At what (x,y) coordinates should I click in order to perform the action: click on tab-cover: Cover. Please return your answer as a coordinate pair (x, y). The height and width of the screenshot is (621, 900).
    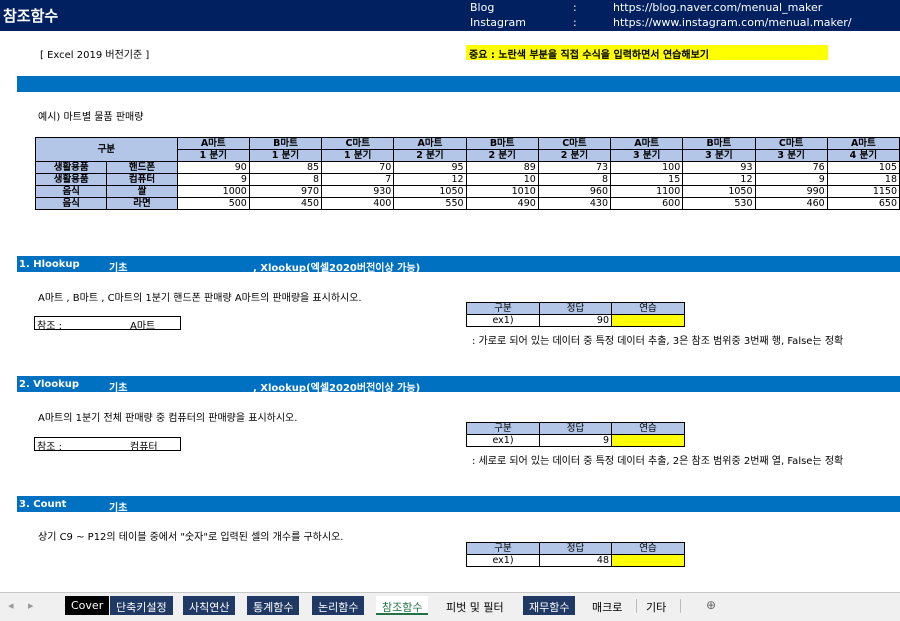
    Looking at the image, I should click on (87, 605).